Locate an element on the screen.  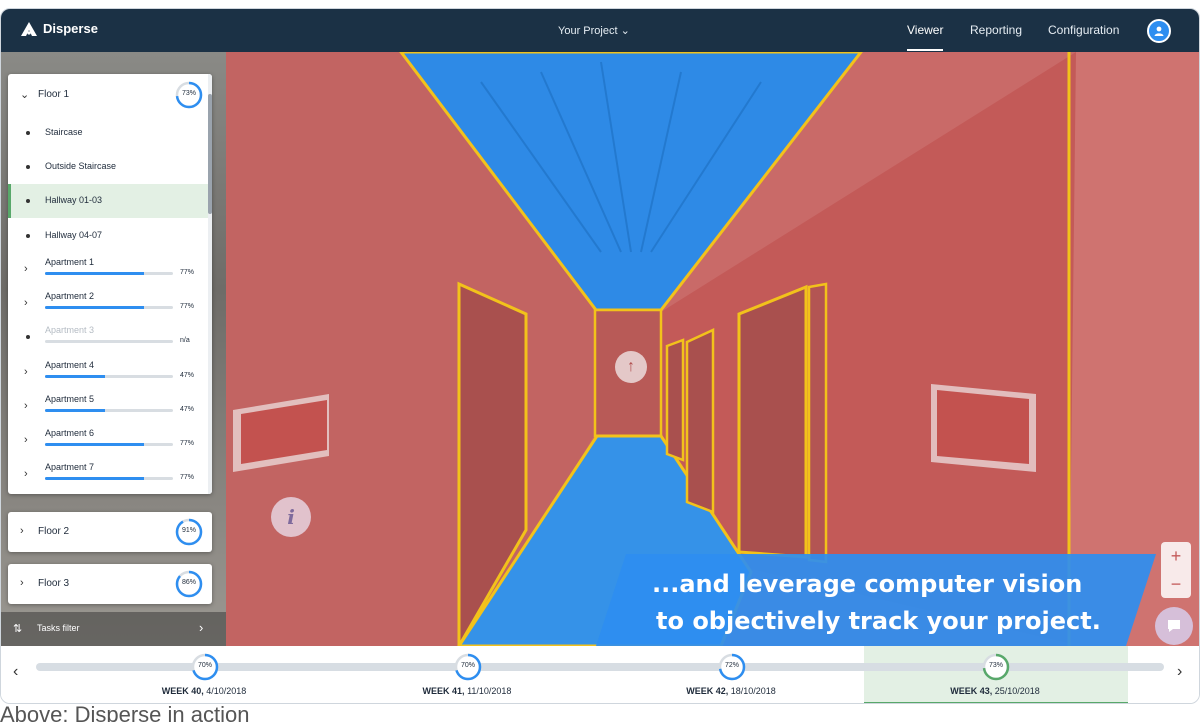
week-percent: 72% is located at coordinates (731, 665).